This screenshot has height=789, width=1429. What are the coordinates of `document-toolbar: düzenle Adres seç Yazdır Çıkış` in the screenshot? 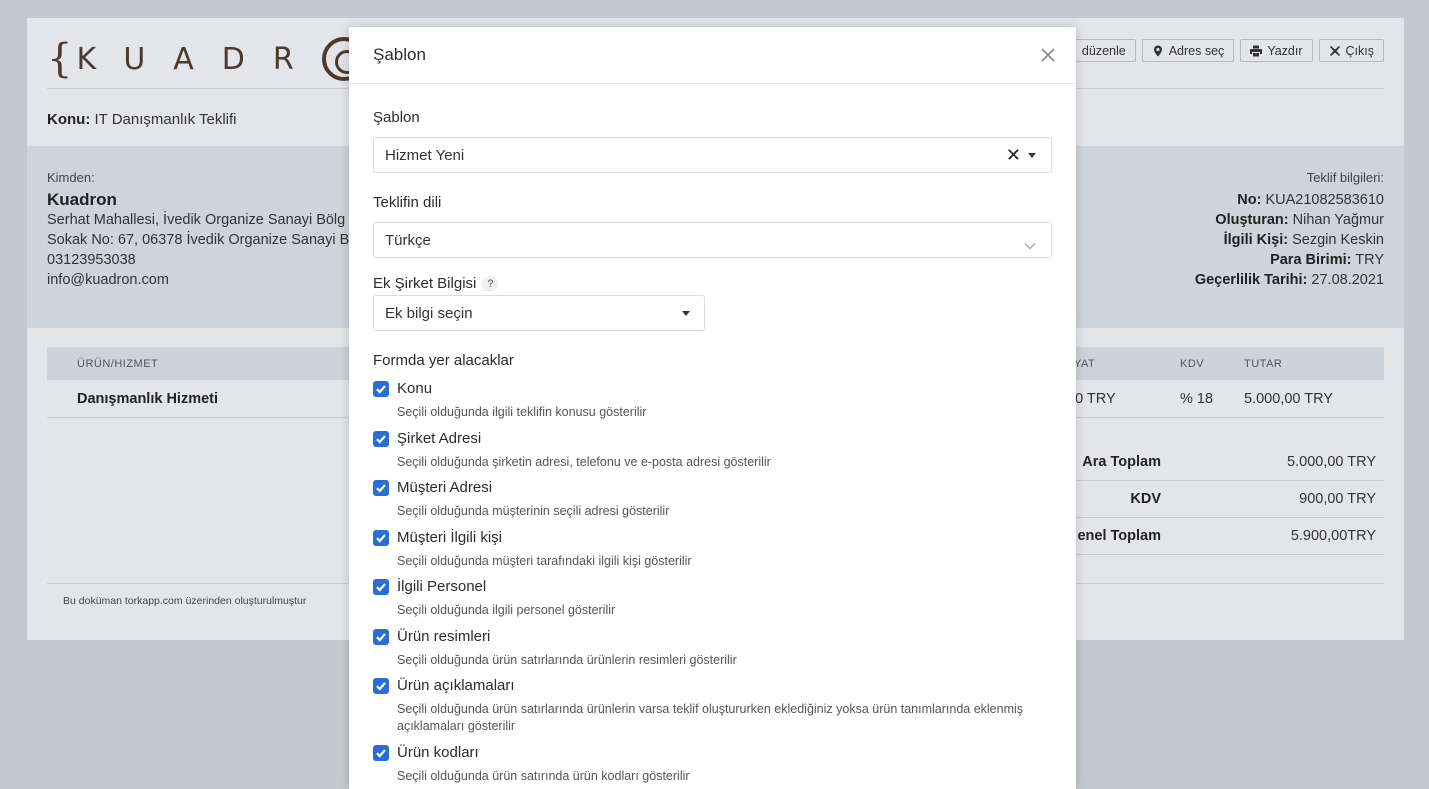 It's located at (1227, 50).